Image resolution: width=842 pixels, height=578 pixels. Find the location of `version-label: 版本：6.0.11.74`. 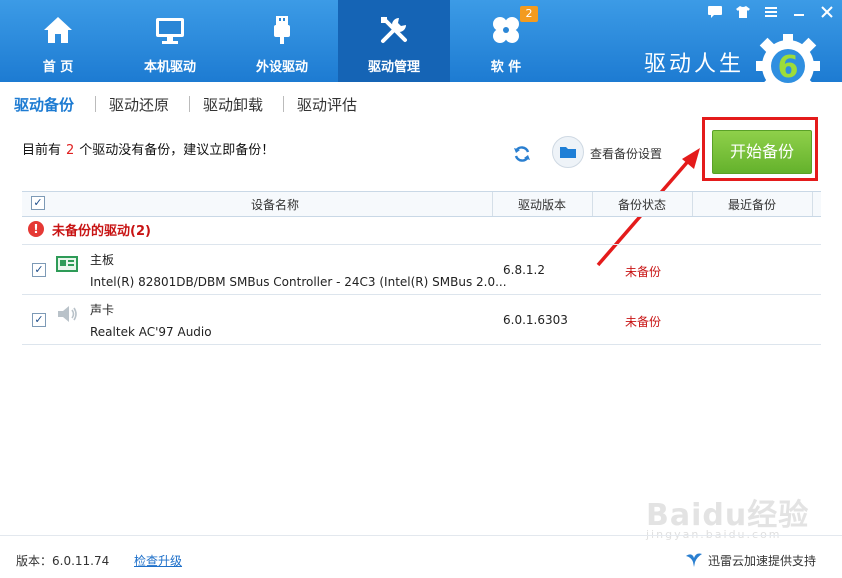

version-label: 版本：6.0.11.74 is located at coordinates (63, 561).